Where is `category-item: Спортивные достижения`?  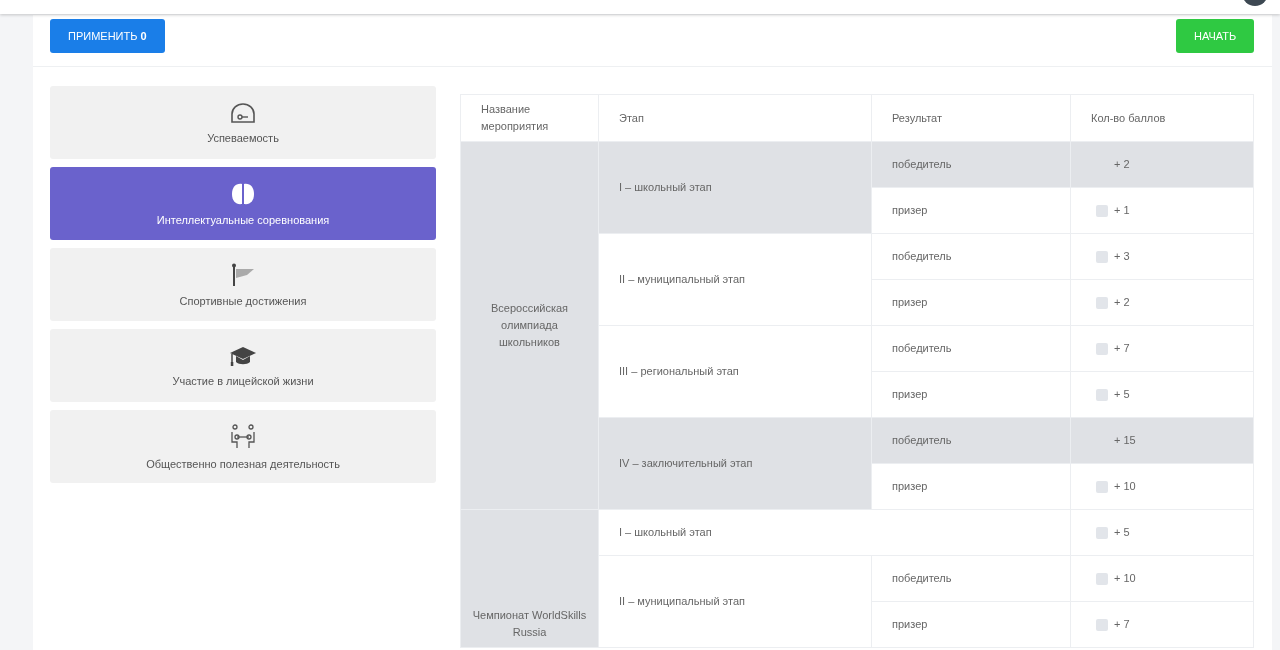
category-item: Спортивные достижения is located at coordinates (243, 284).